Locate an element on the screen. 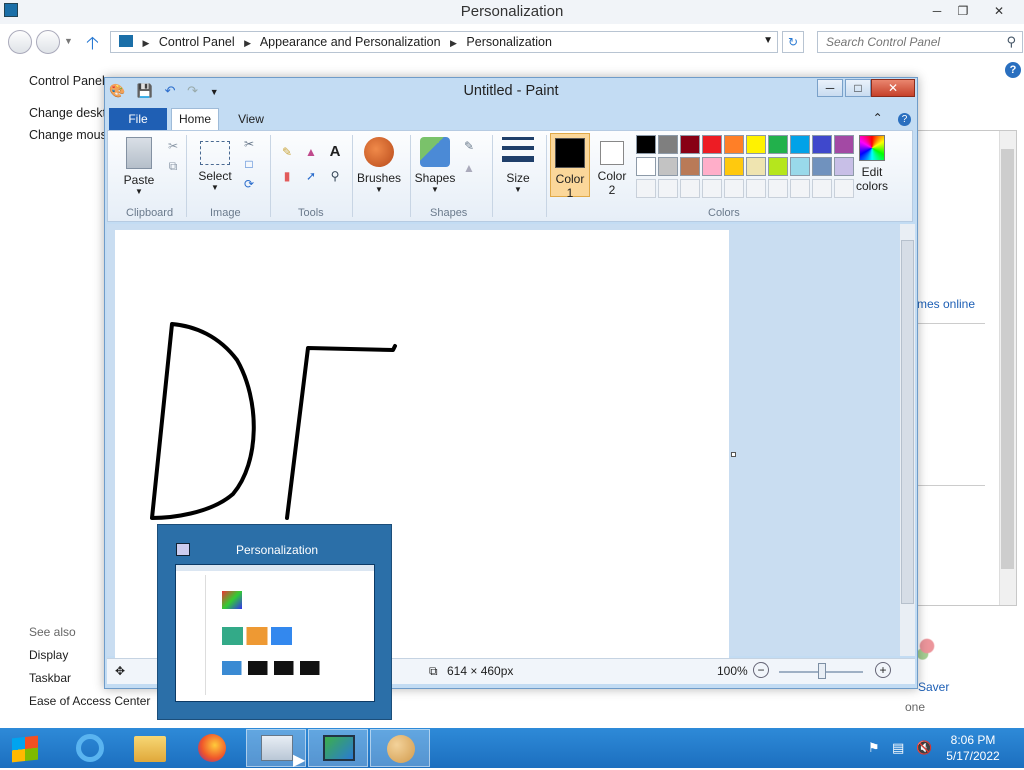 This screenshot has height=770, width=1024. taskbar-paint-button is located at coordinates (400, 748).